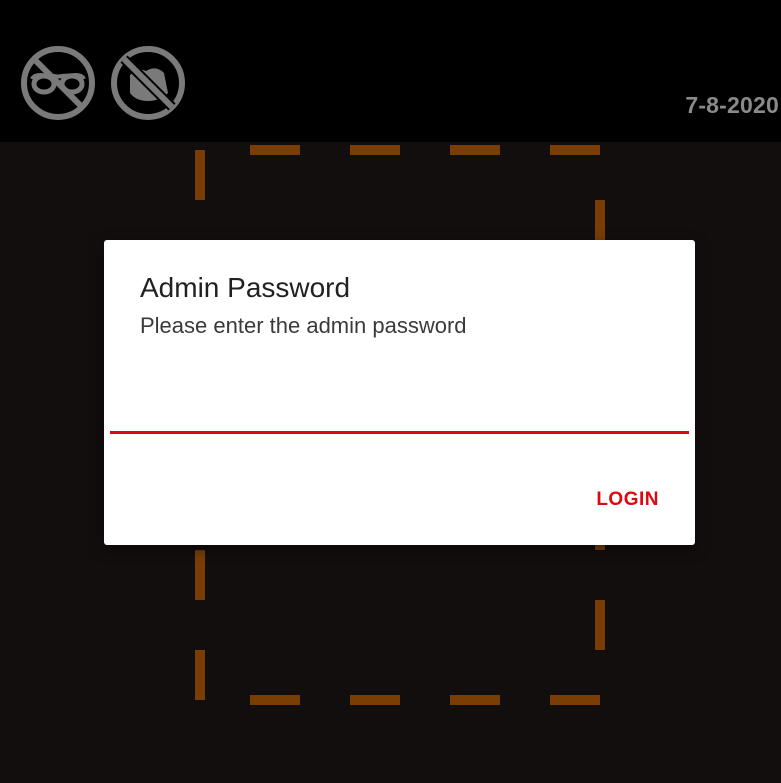  What do you see at coordinates (303, 325) in the screenshot?
I see `dialog-message: Please enter the admin password` at bounding box center [303, 325].